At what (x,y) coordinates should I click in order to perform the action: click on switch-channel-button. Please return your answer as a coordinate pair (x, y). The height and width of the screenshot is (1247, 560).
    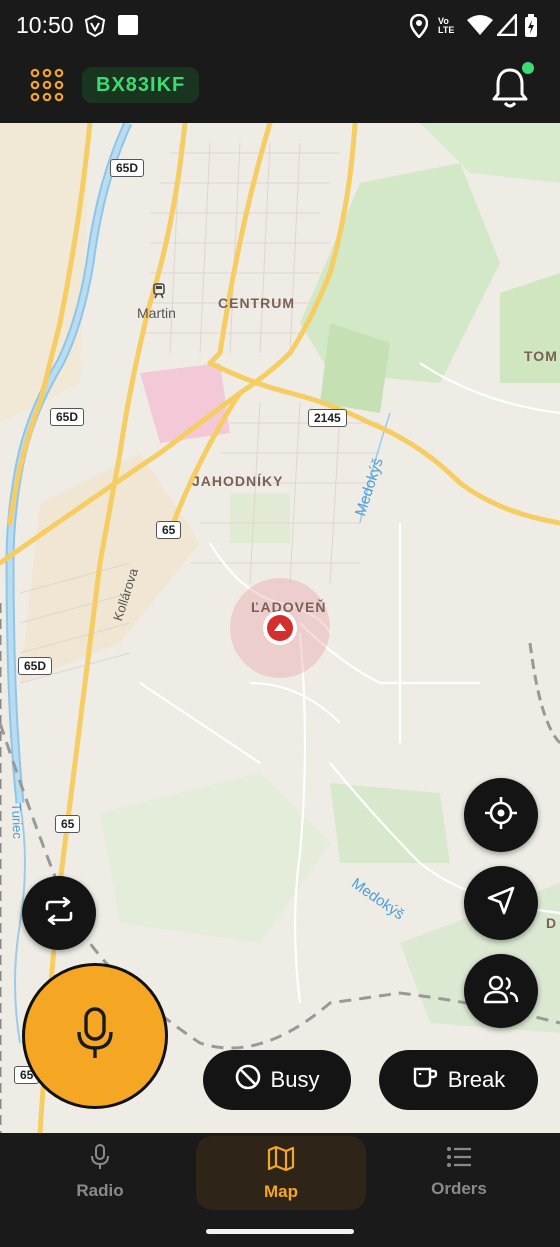
    Looking at the image, I should click on (59, 913).